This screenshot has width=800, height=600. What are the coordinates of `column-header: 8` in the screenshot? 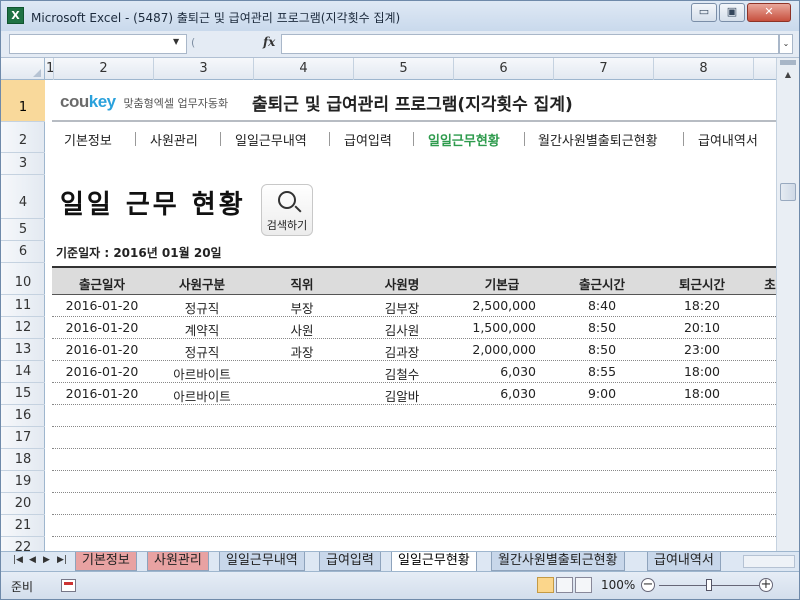 It's located at (704, 69).